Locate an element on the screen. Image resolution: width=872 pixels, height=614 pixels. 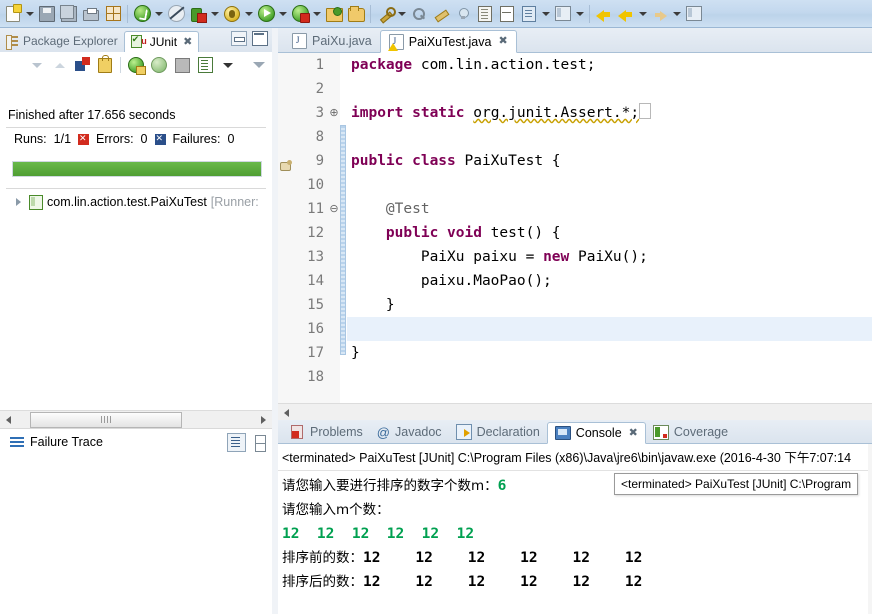
chevron-right-icon is located at coordinates (19, 202).